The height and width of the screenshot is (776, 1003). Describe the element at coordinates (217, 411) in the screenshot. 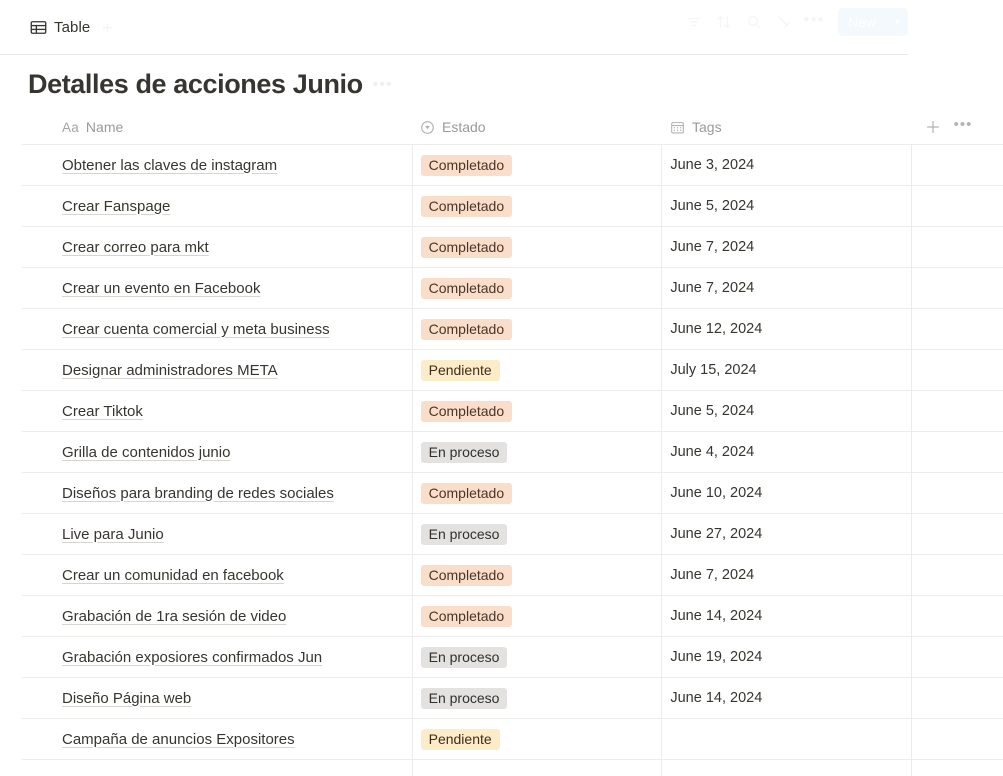

I see `cell-name: Crear Tiktok` at that location.